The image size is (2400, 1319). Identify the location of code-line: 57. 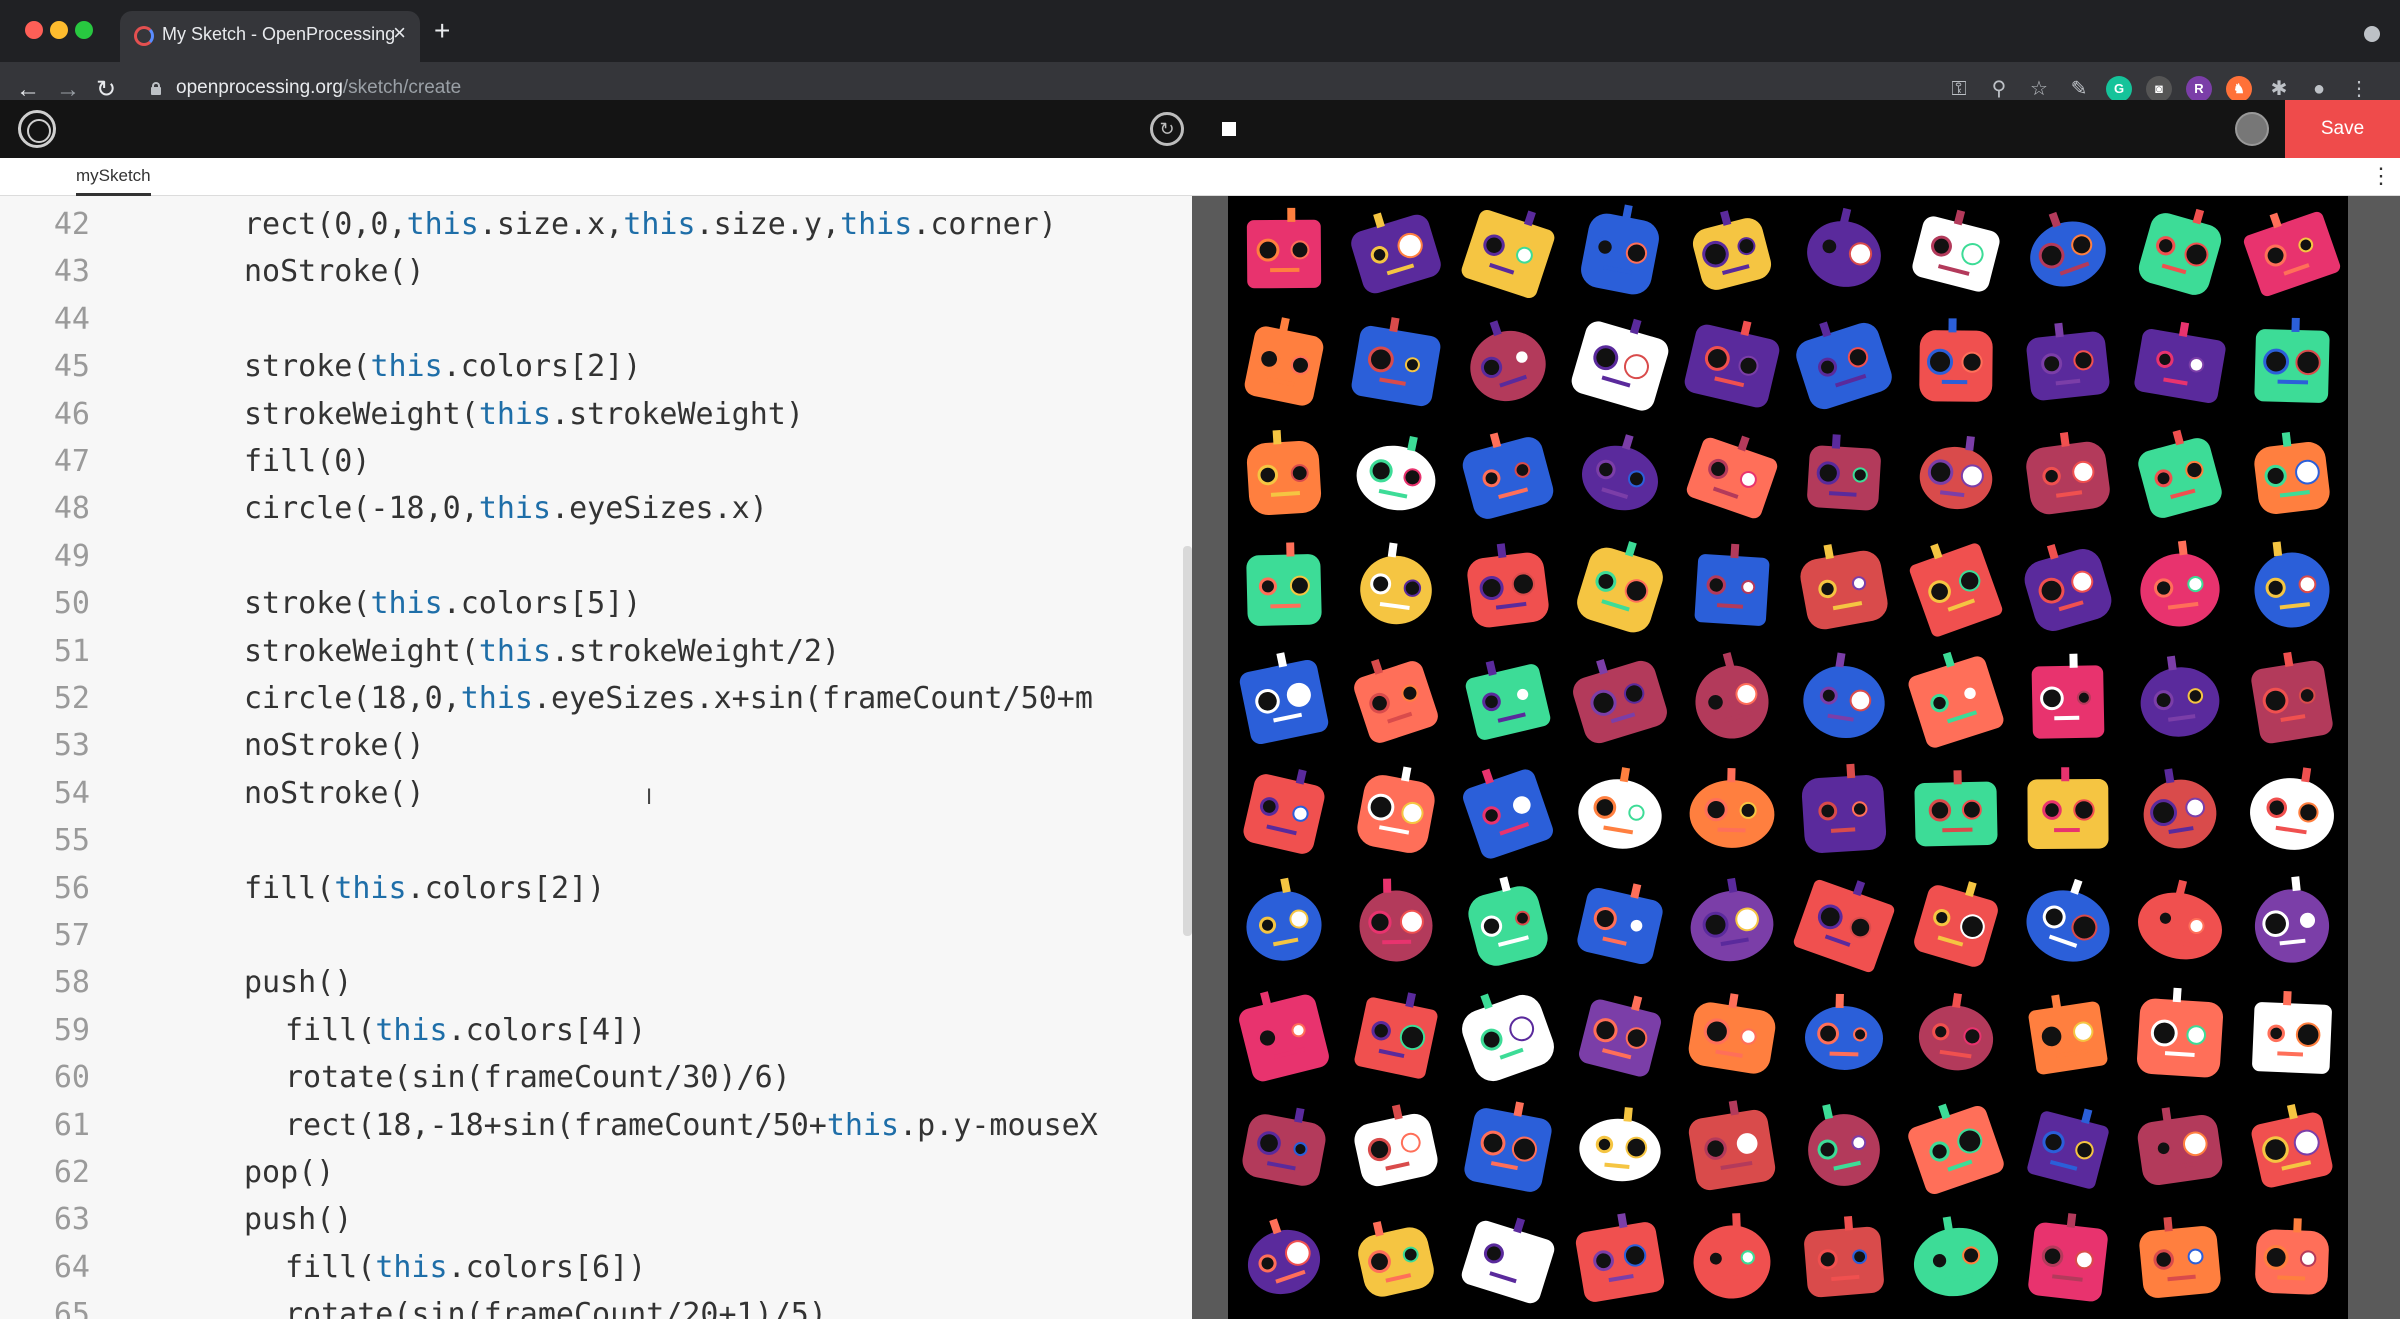
(596, 935).